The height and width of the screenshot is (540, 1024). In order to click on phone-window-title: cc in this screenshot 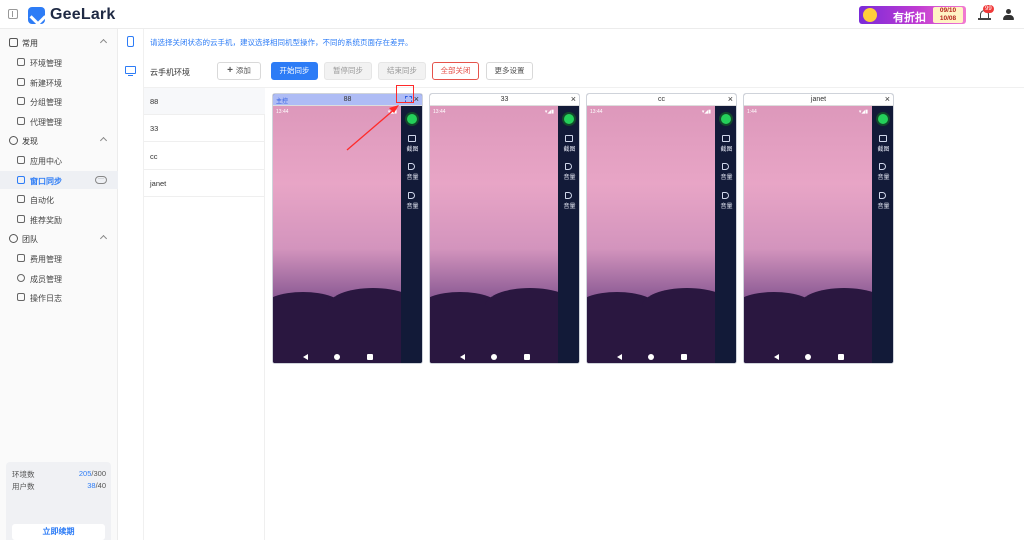, I will do `click(661, 99)`.